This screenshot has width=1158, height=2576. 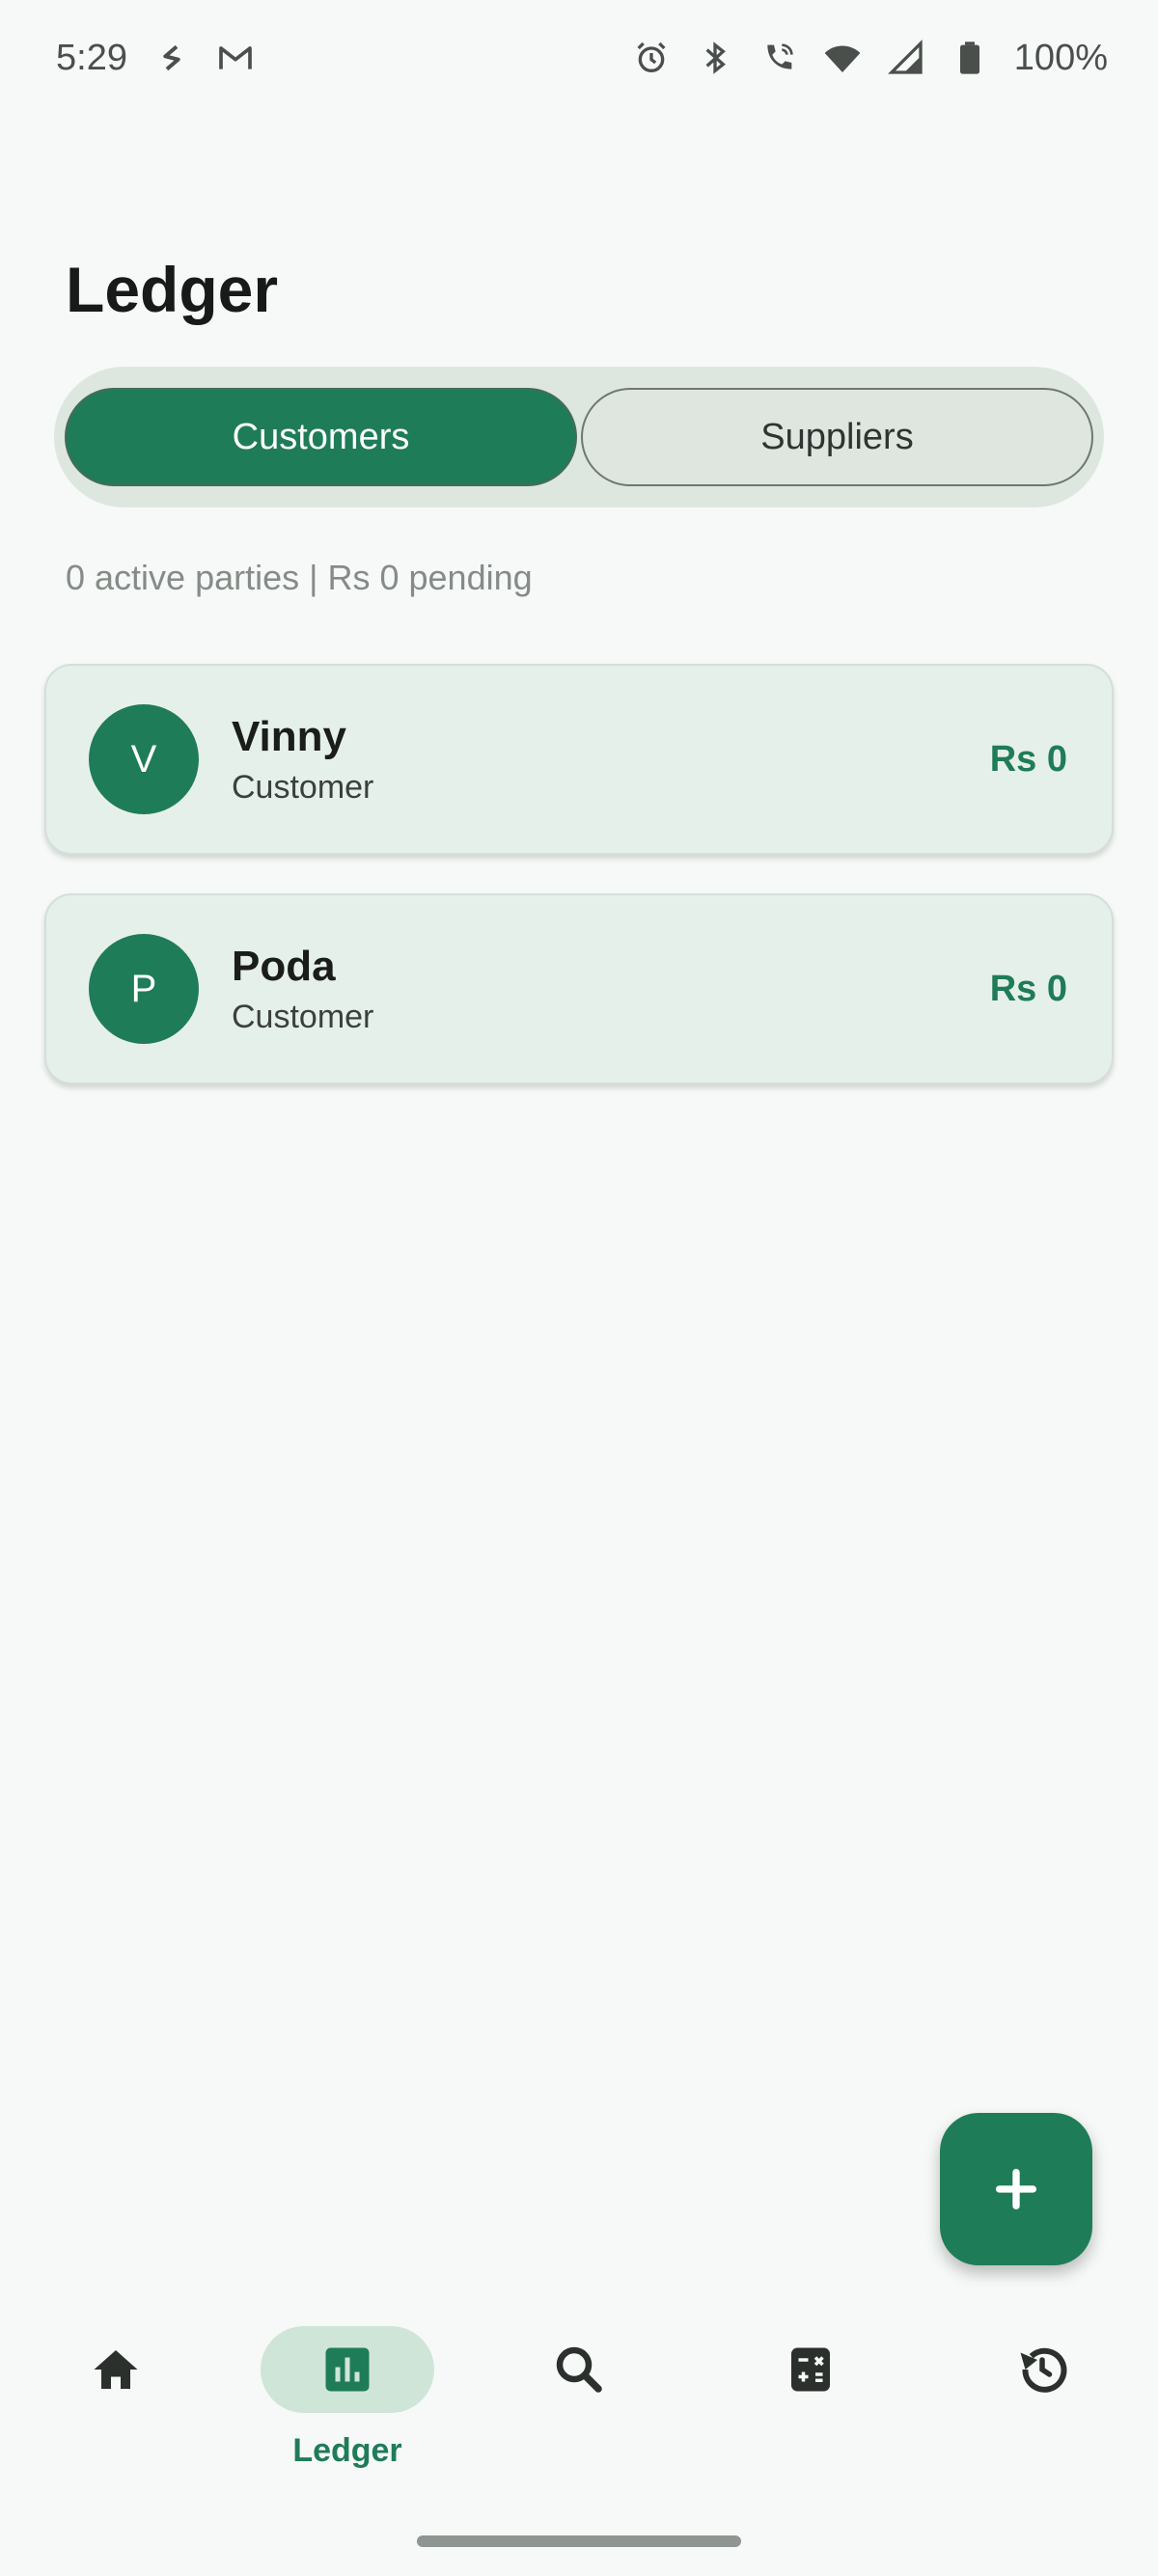 I want to click on party-card: V Vinny Customer Rs 0, so click(x=579, y=759).